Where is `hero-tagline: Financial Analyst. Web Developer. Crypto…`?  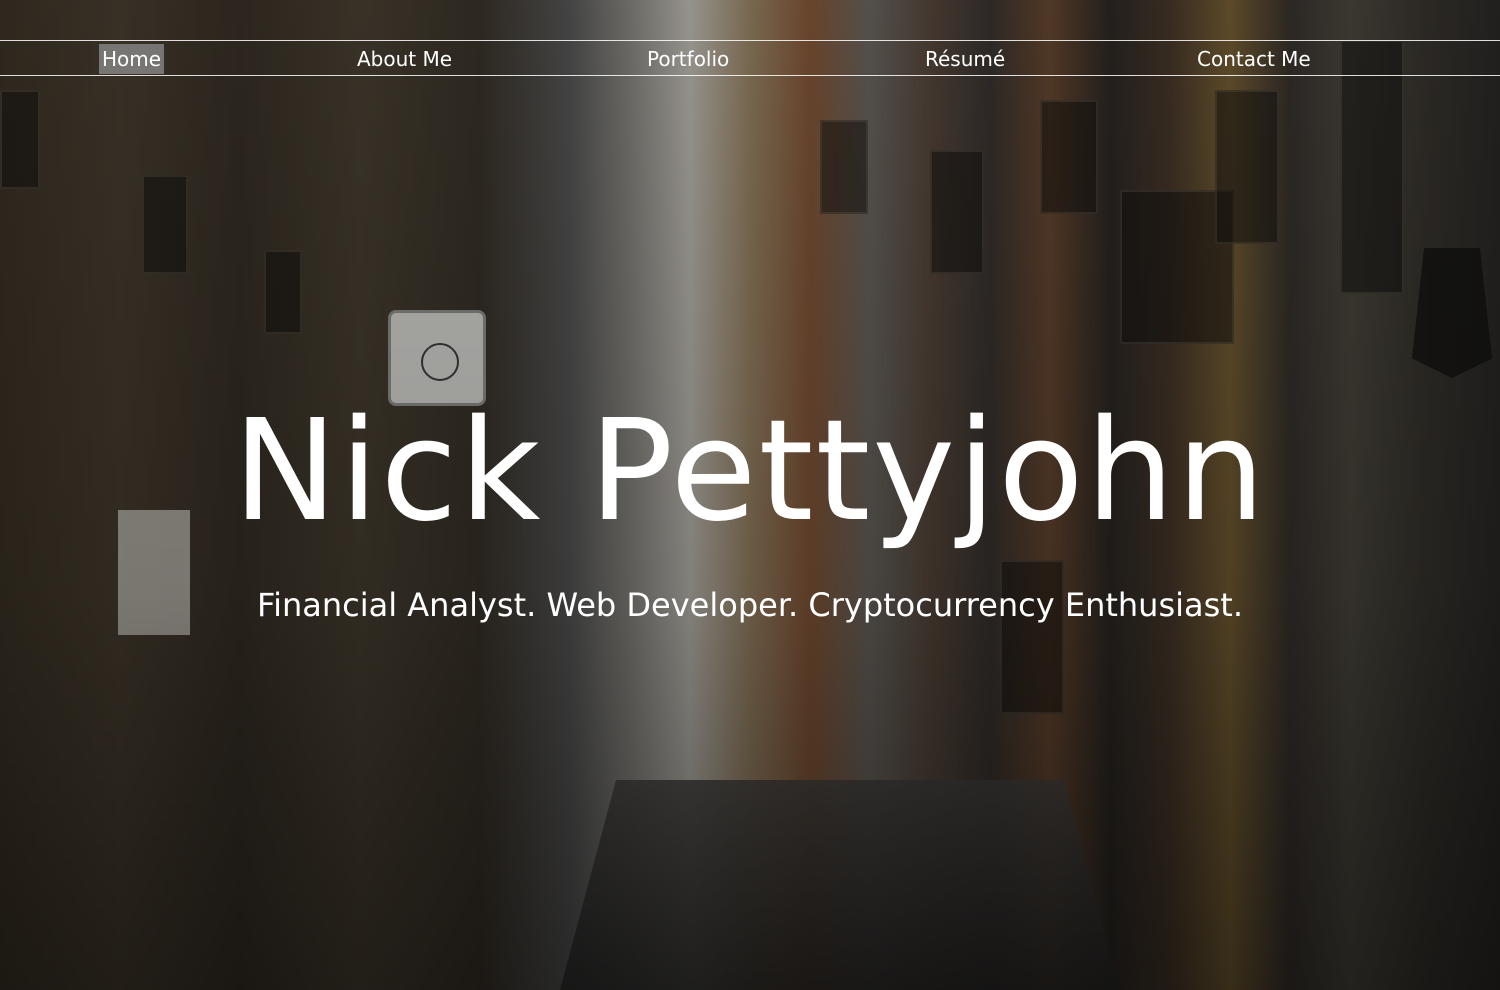
hero-tagline: Financial Analyst. Web Developer. Crypto… is located at coordinates (750, 605).